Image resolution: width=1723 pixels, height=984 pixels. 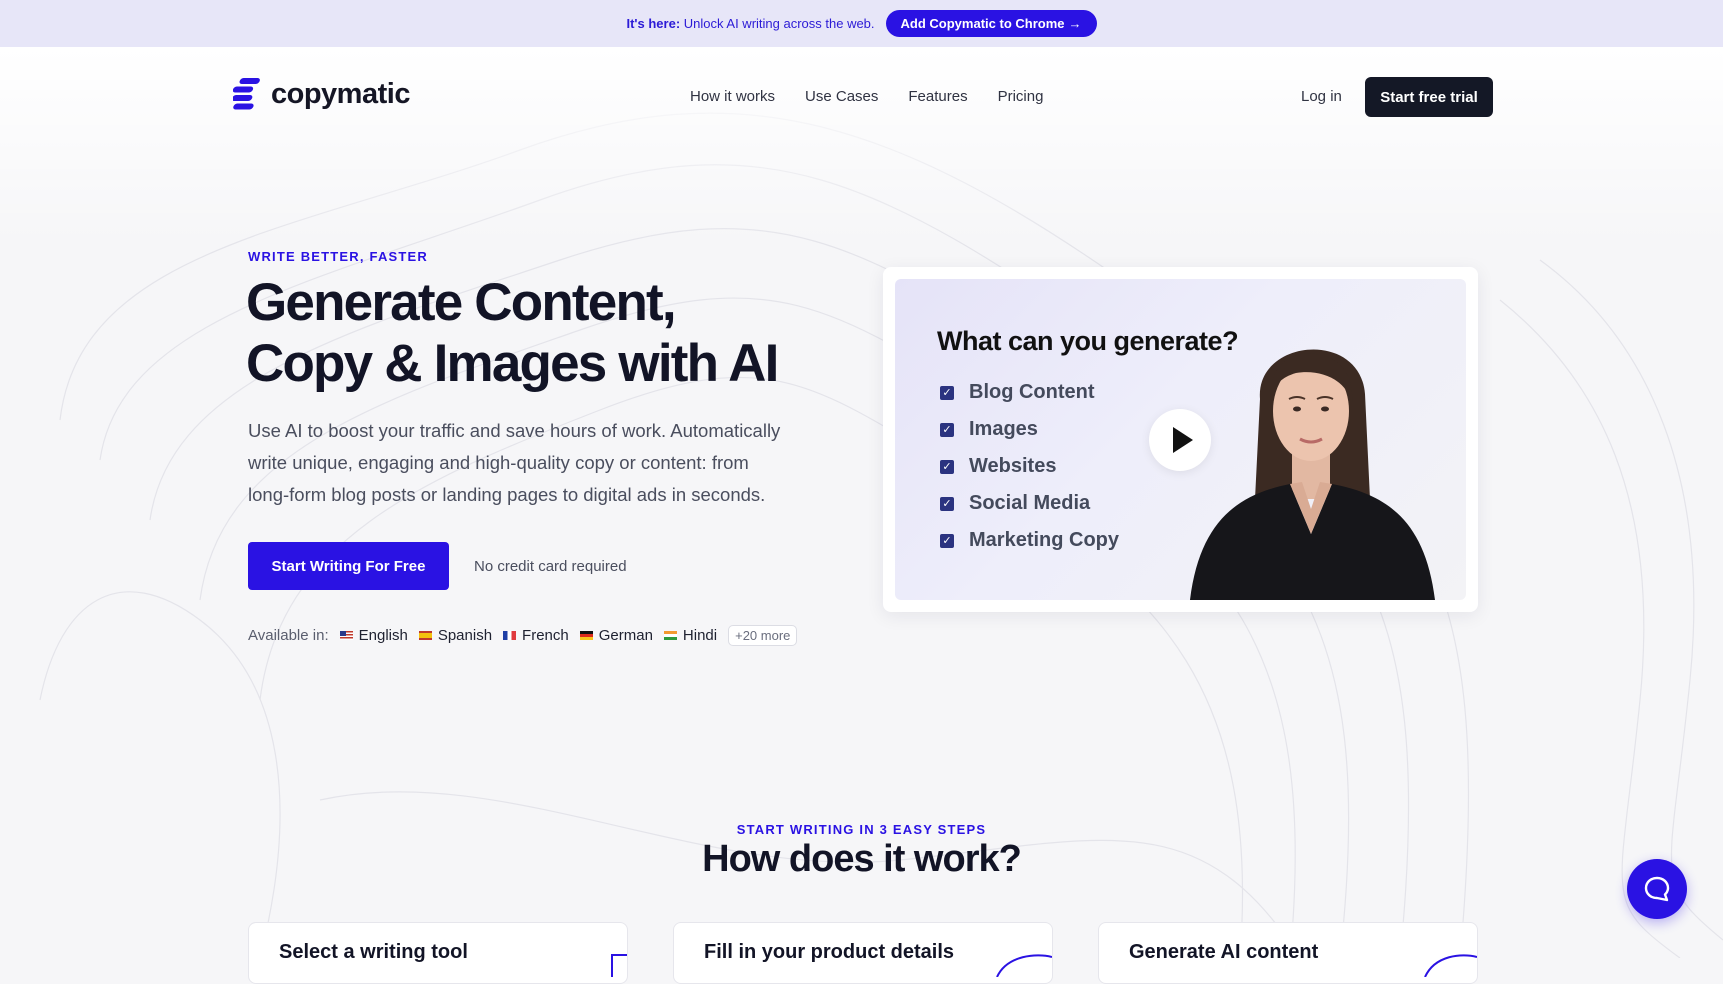 I want to click on step-title: Fill in your product details, so click(x=829, y=952).